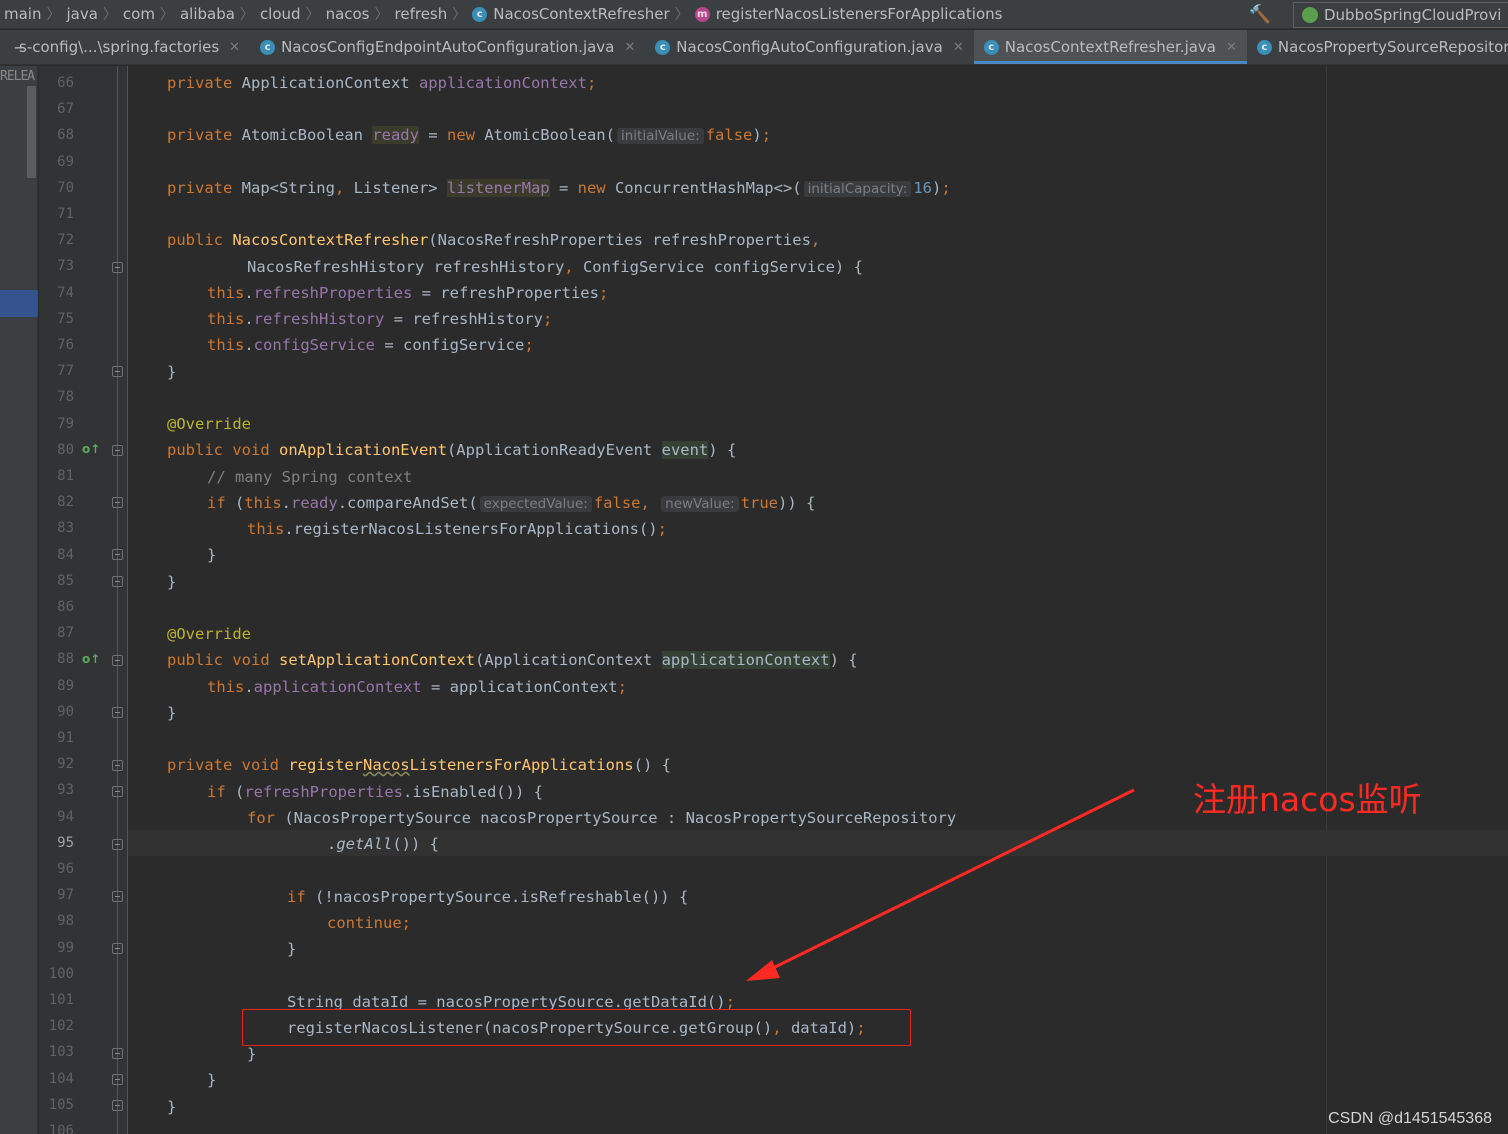  I want to click on watermark: CSDN @d1451545368, so click(1410, 1118).